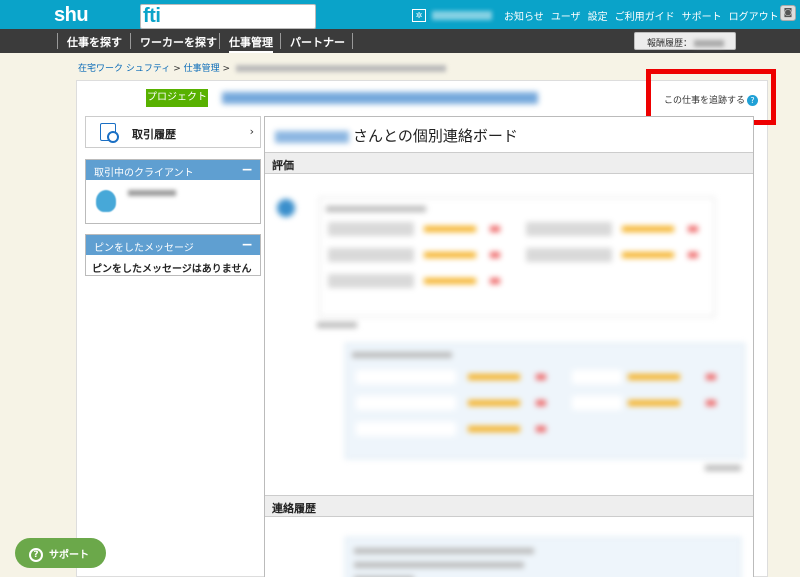 This screenshot has width=800, height=577. What do you see at coordinates (69, 555) in the screenshot?
I see `support-label: サポート` at bounding box center [69, 555].